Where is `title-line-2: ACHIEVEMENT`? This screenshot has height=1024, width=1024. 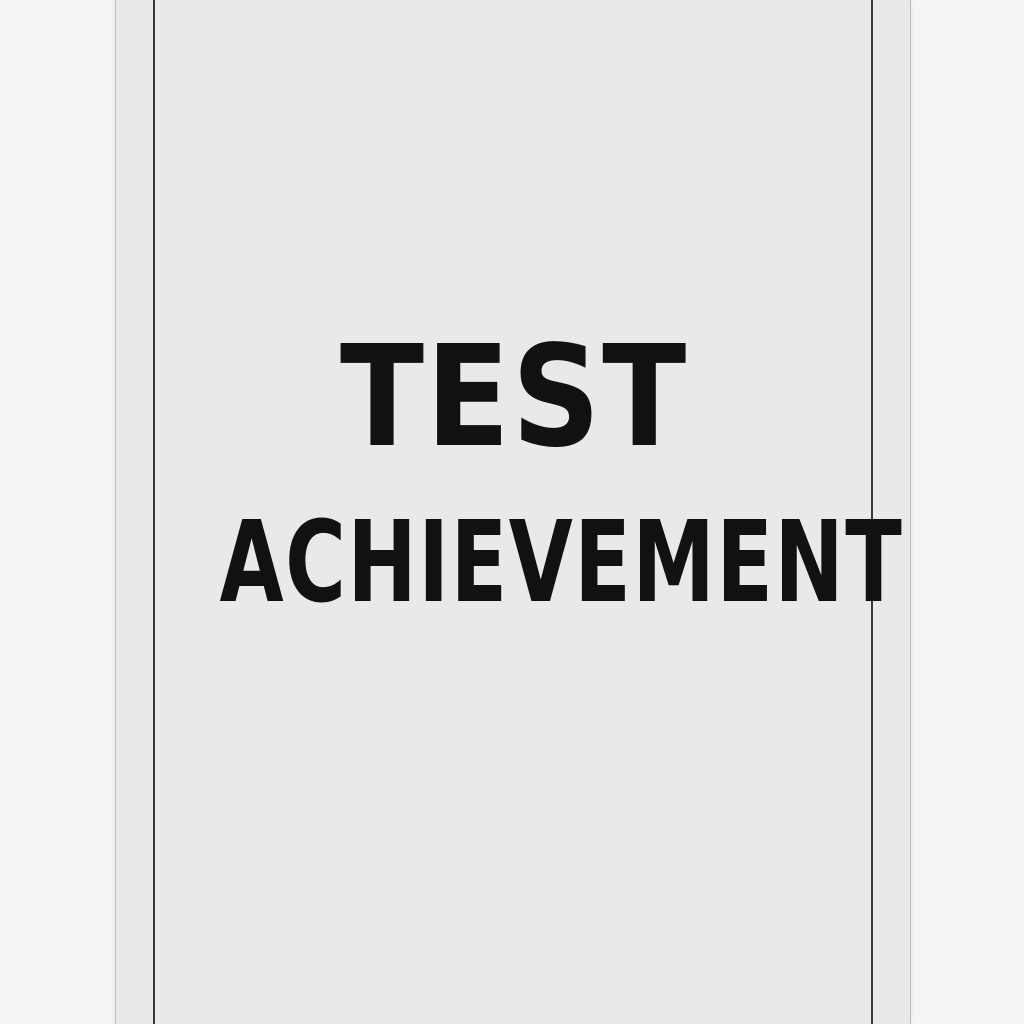 title-line-2: ACHIEVEMENT is located at coordinates (561, 563).